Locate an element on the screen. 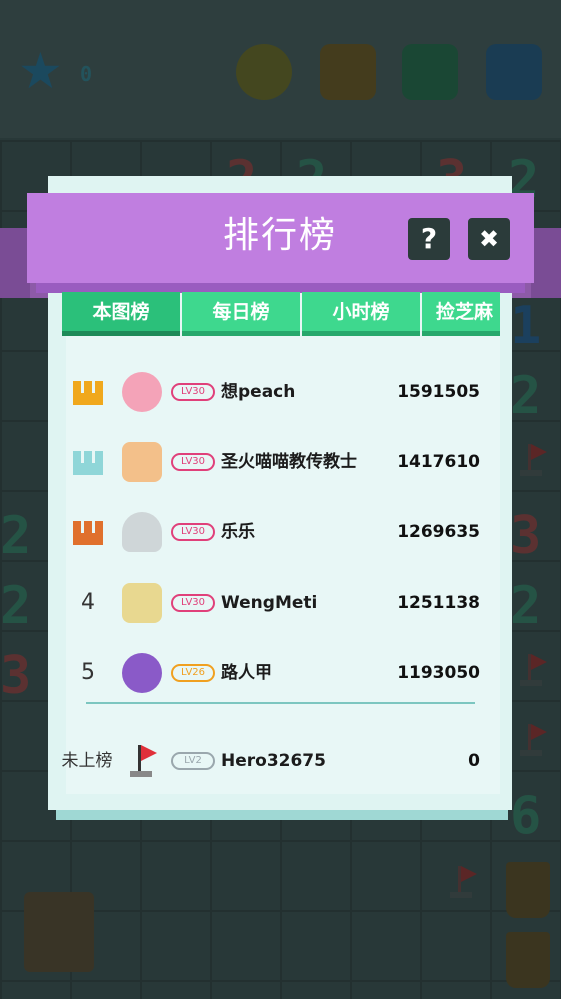  rank-number: 5 is located at coordinates (88, 672).